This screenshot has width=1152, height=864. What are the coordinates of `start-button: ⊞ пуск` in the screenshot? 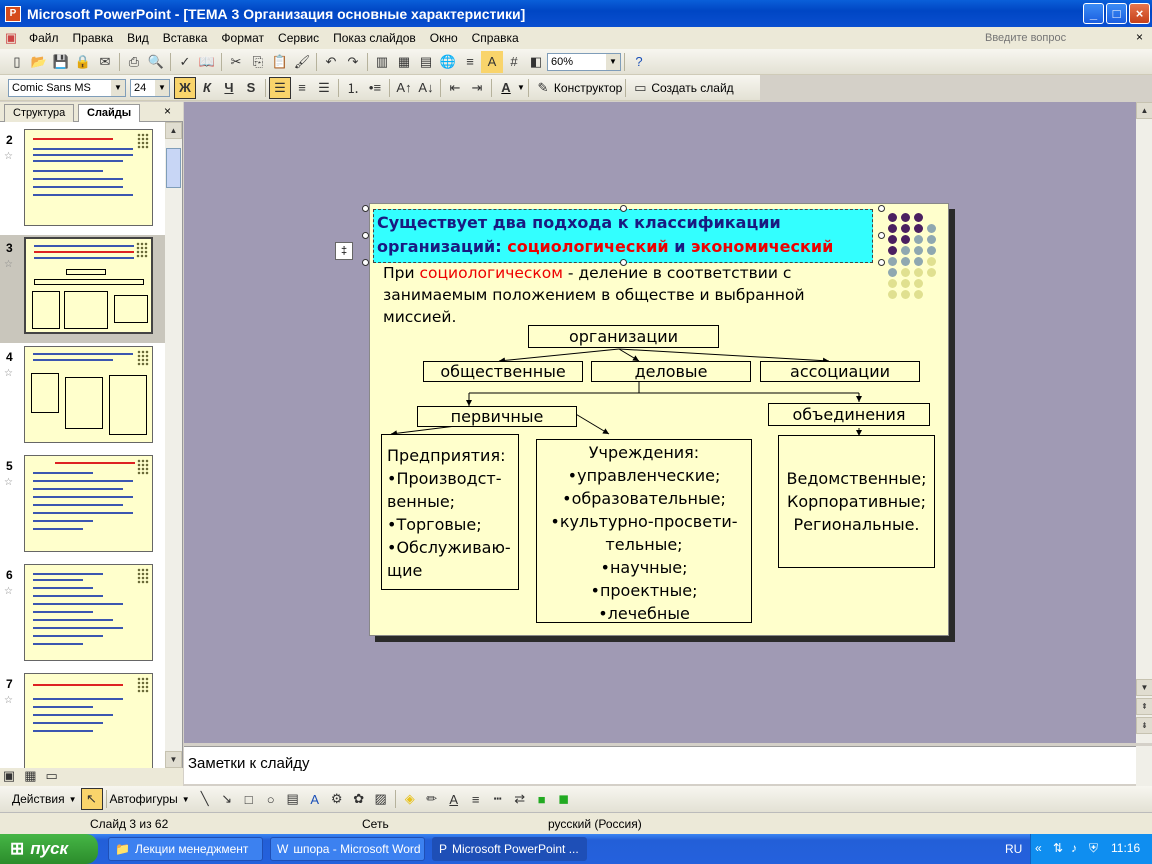 It's located at (49, 849).